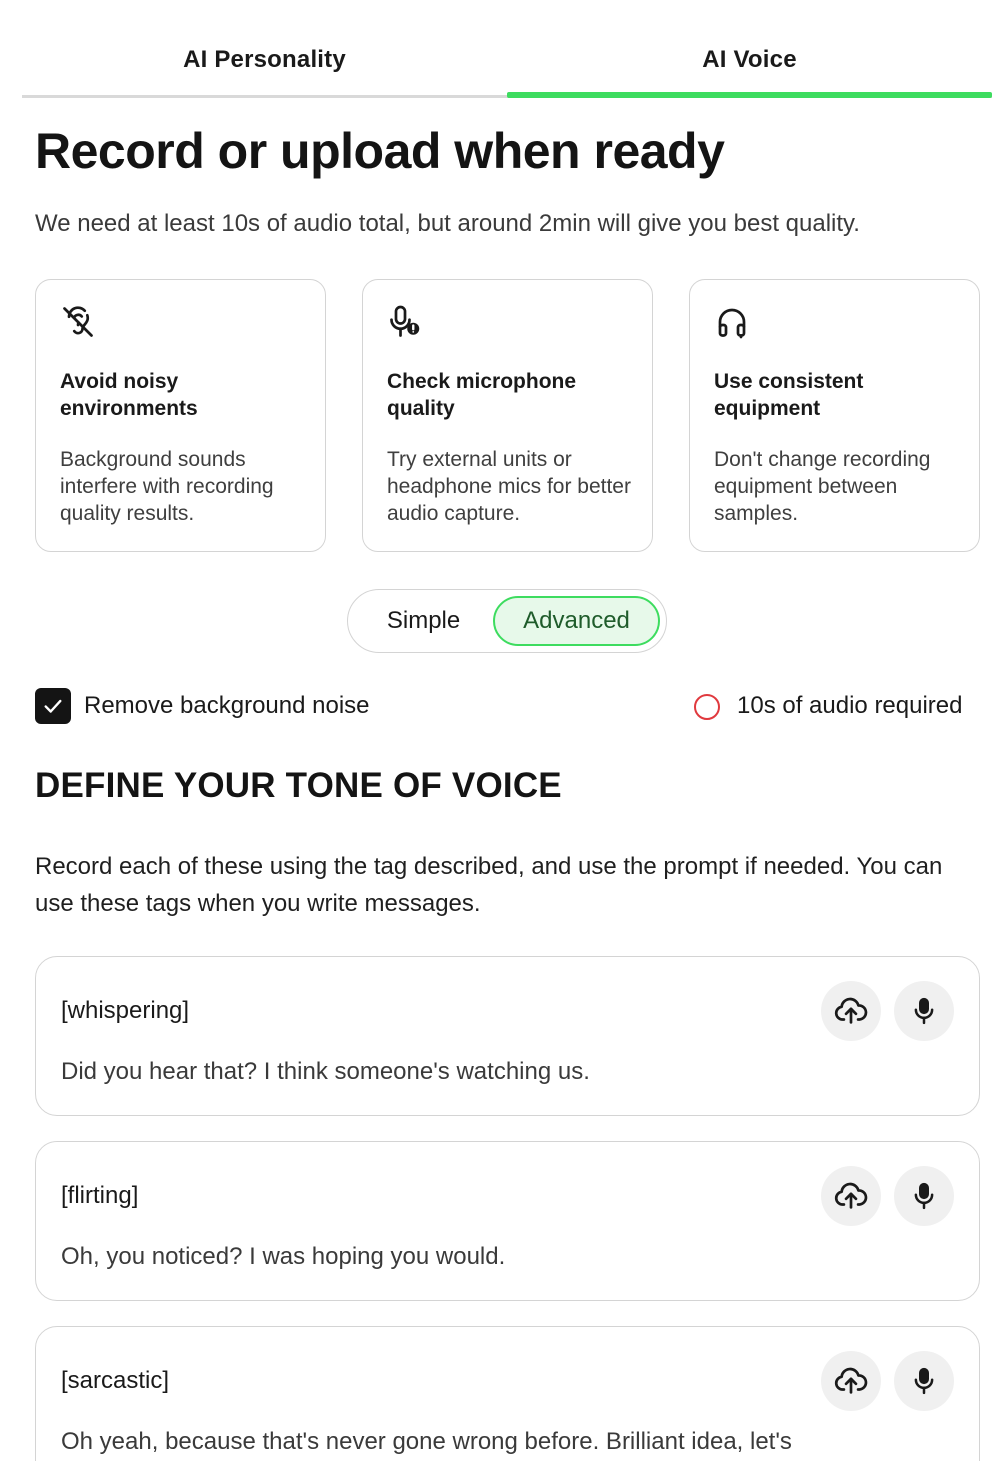  Describe the element at coordinates (749, 49) in the screenshot. I see `tab-ai-voice: AI Voice` at that location.